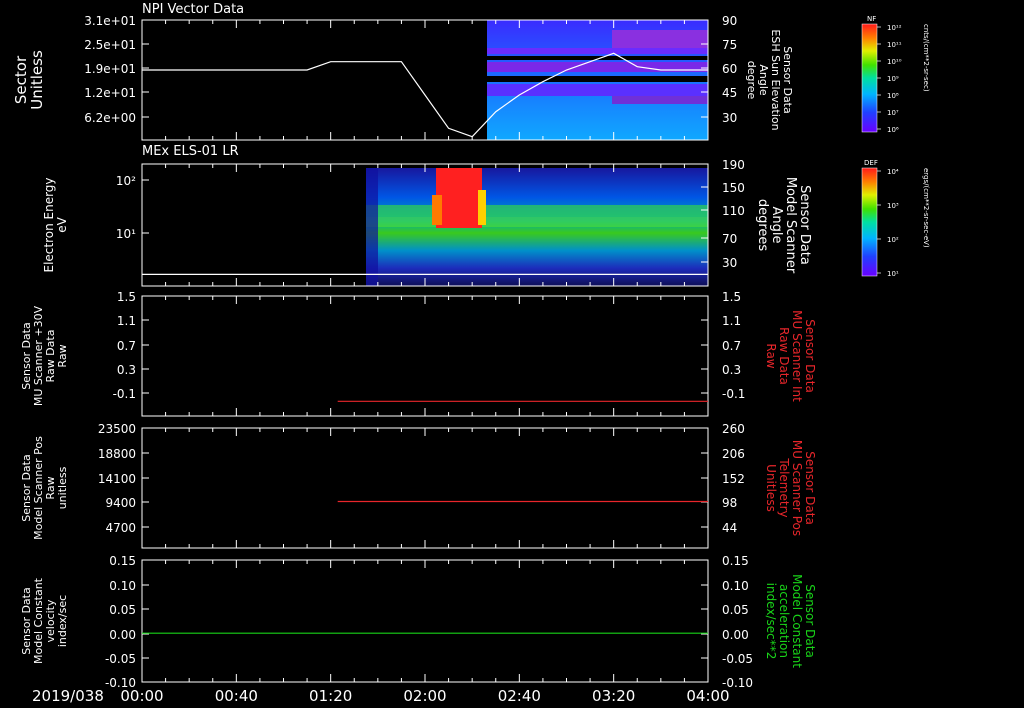 This screenshot has height=708, width=1024. What do you see at coordinates (776, 225) in the screenshot?
I see `panel-1-right-label: Angle` at bounding box center [776, 225].